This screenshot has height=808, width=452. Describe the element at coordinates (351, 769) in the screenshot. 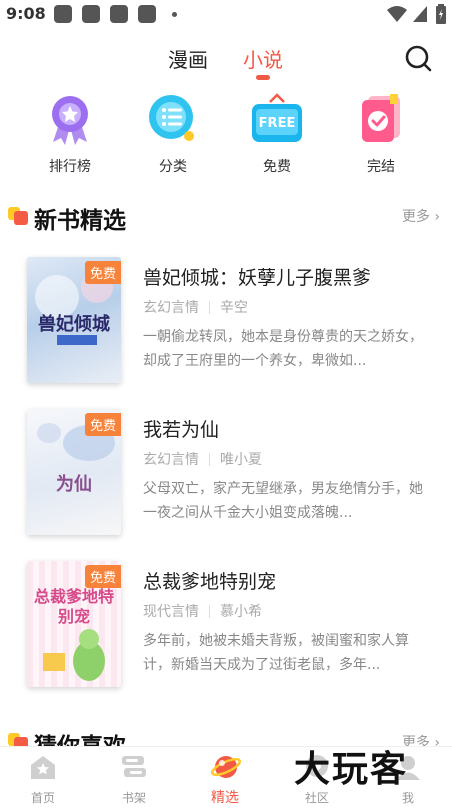

I see `watermark-text: 大玩客` at that location.